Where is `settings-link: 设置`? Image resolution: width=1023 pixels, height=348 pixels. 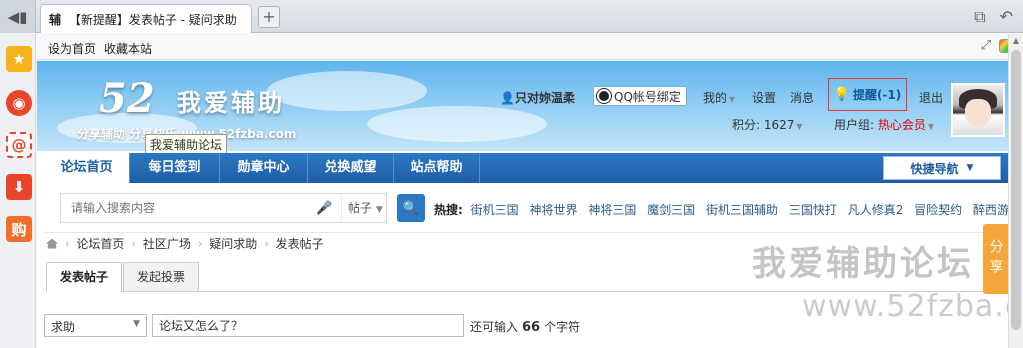
settings-link: 设置 is located at coordinates (764, 97).